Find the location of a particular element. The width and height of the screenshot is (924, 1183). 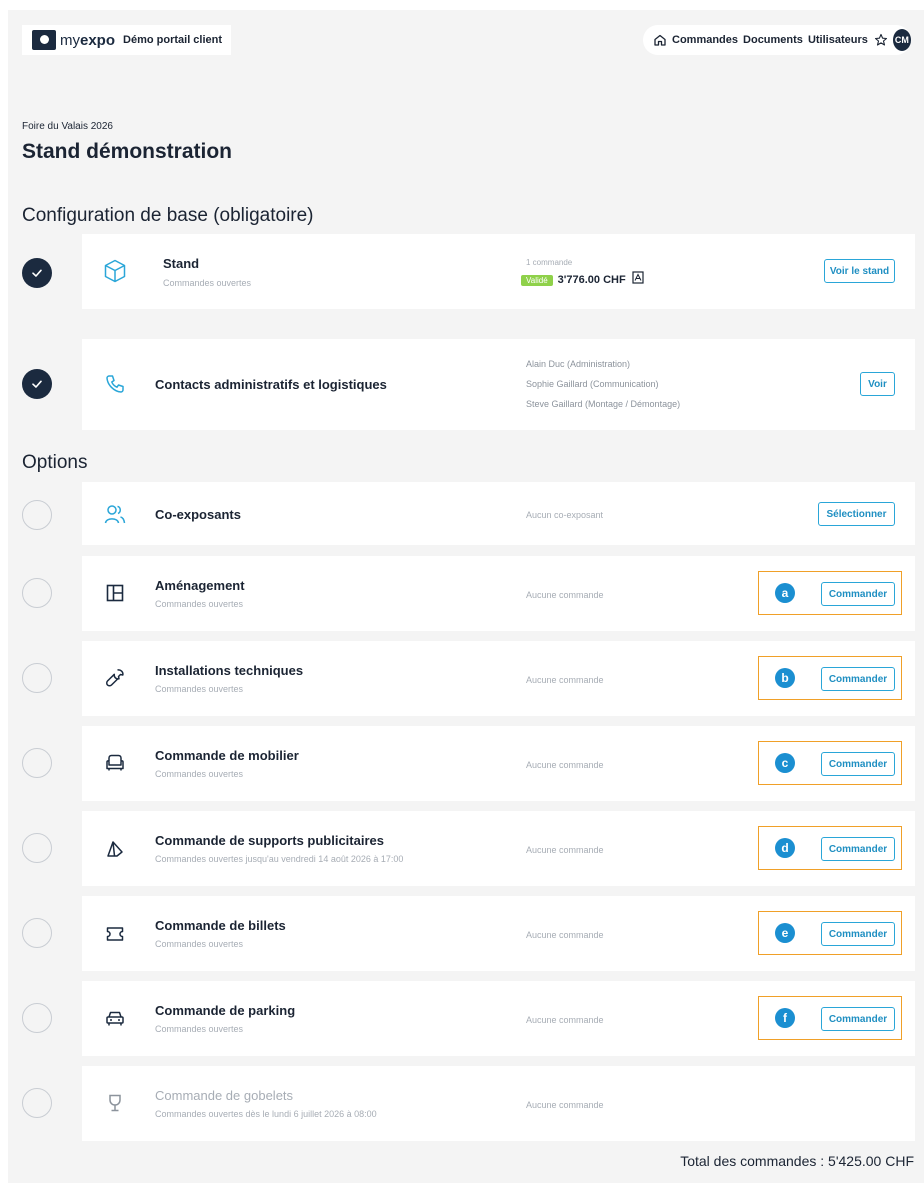

status-circle-supports is located at coordinates (37, 848).